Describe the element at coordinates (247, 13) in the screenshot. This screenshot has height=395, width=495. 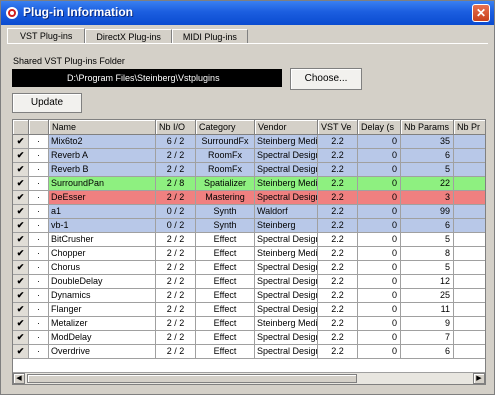
I see `title-bar: Plug-in Information ✕` at that location.